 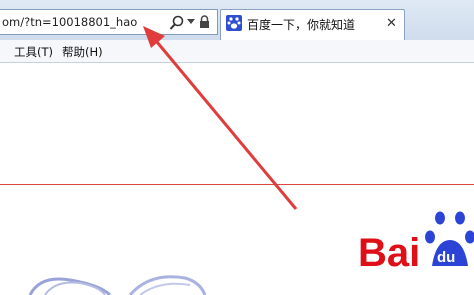 I want to click on browser-tab: 百度一下，你就知道 ✕, so click(x=312, y=24).